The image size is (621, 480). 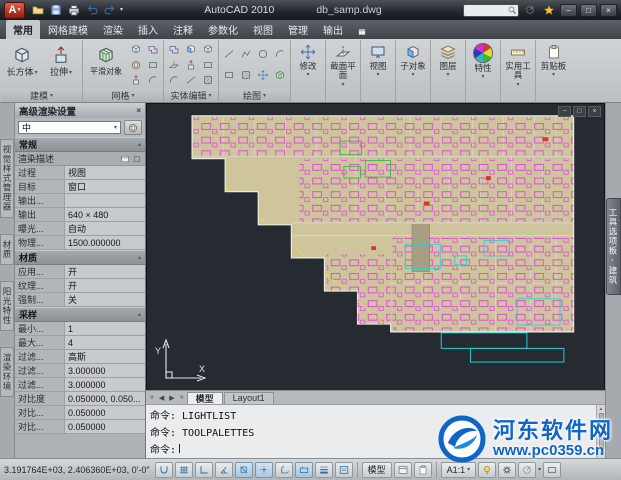 I want to click on arc-button, so click(x=280, y=54).